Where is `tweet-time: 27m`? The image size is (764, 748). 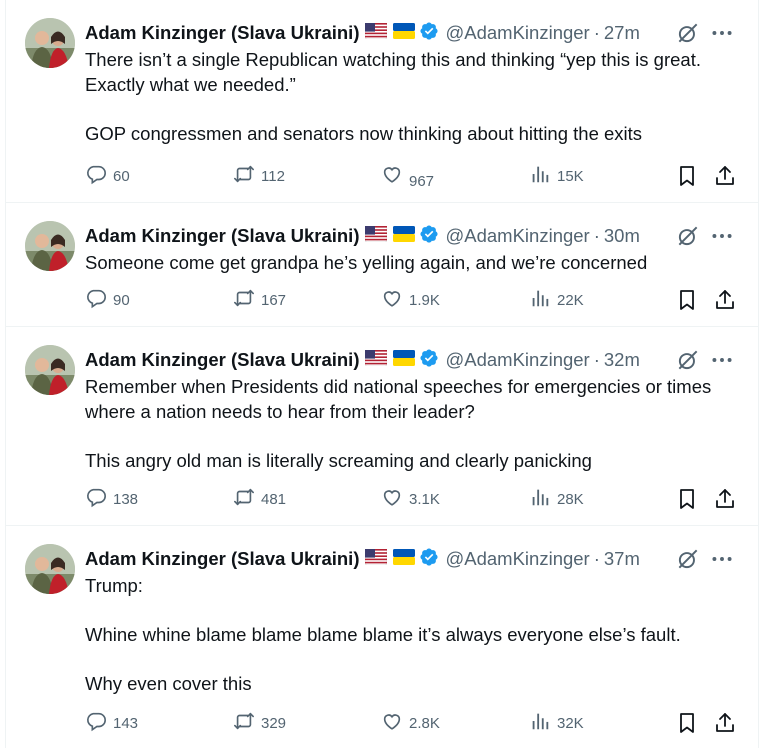 tweet-time: 27m is located at coordinates (622, 33).